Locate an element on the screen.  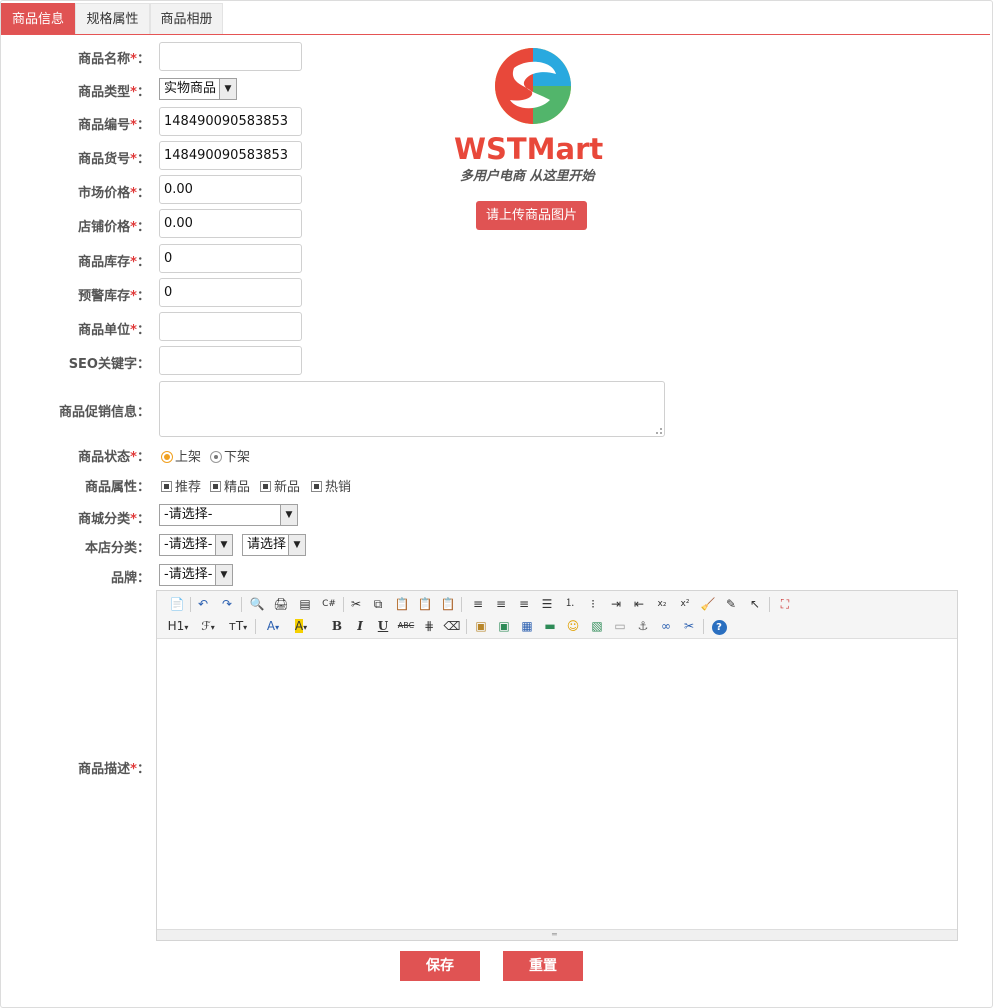
link-icon: ∞ is located at coordinates (666, 626).